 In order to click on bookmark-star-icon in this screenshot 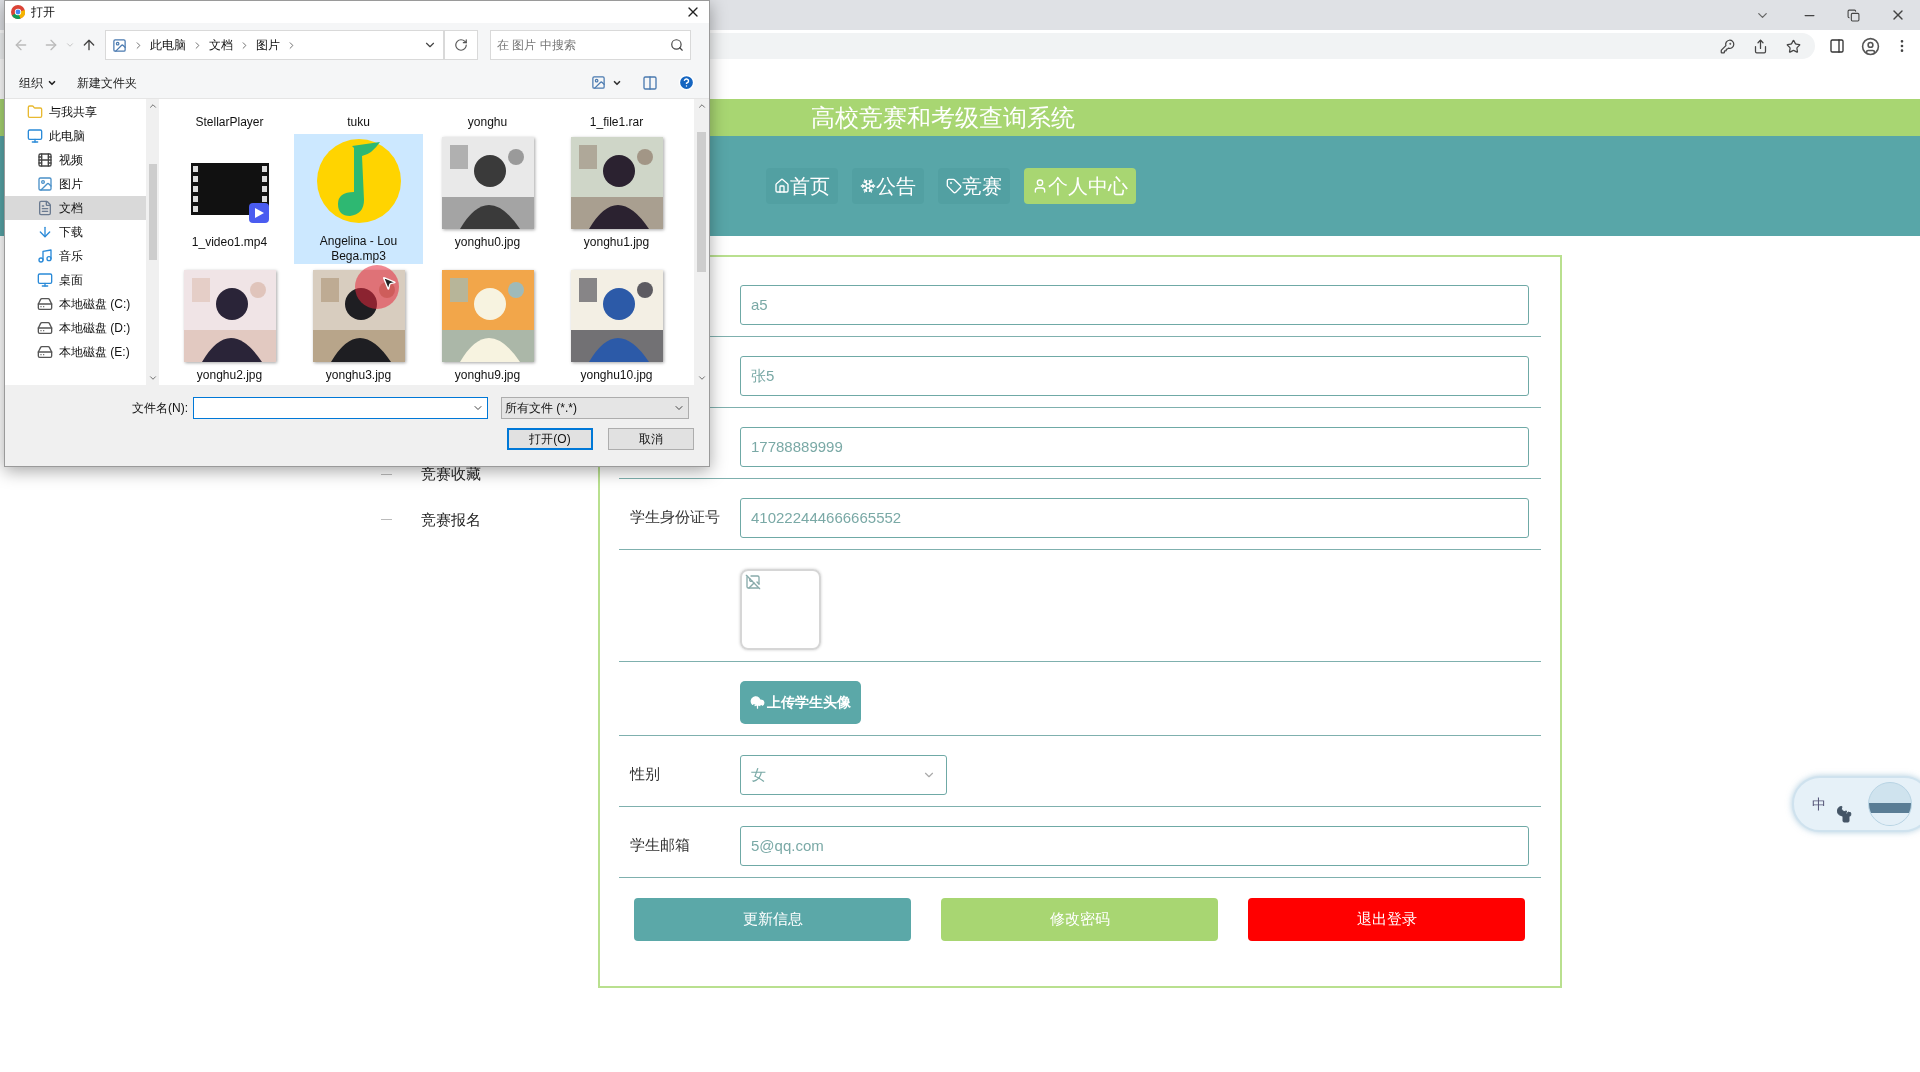, I will do `click(1793, 46)`.